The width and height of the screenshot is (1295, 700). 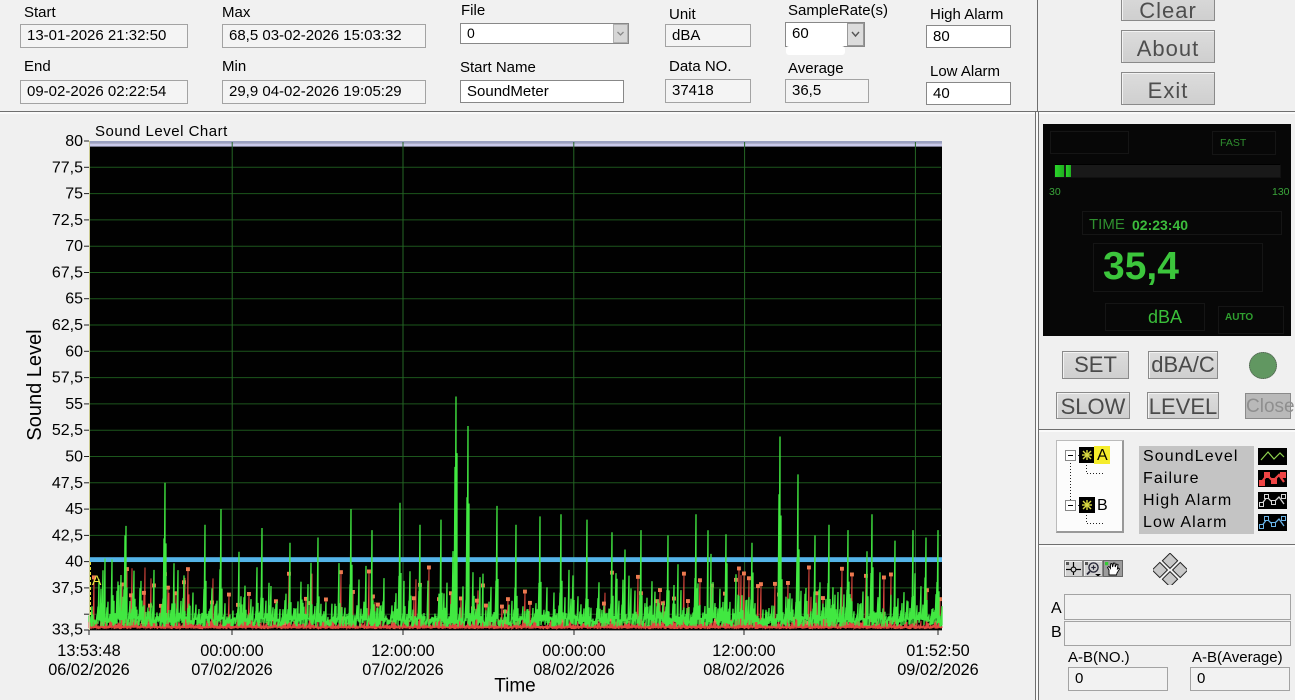 What do you see at coordinates (67, 220) in the screenshot?
I see `svg-text: 72,5` at bounding box center [67, 220].